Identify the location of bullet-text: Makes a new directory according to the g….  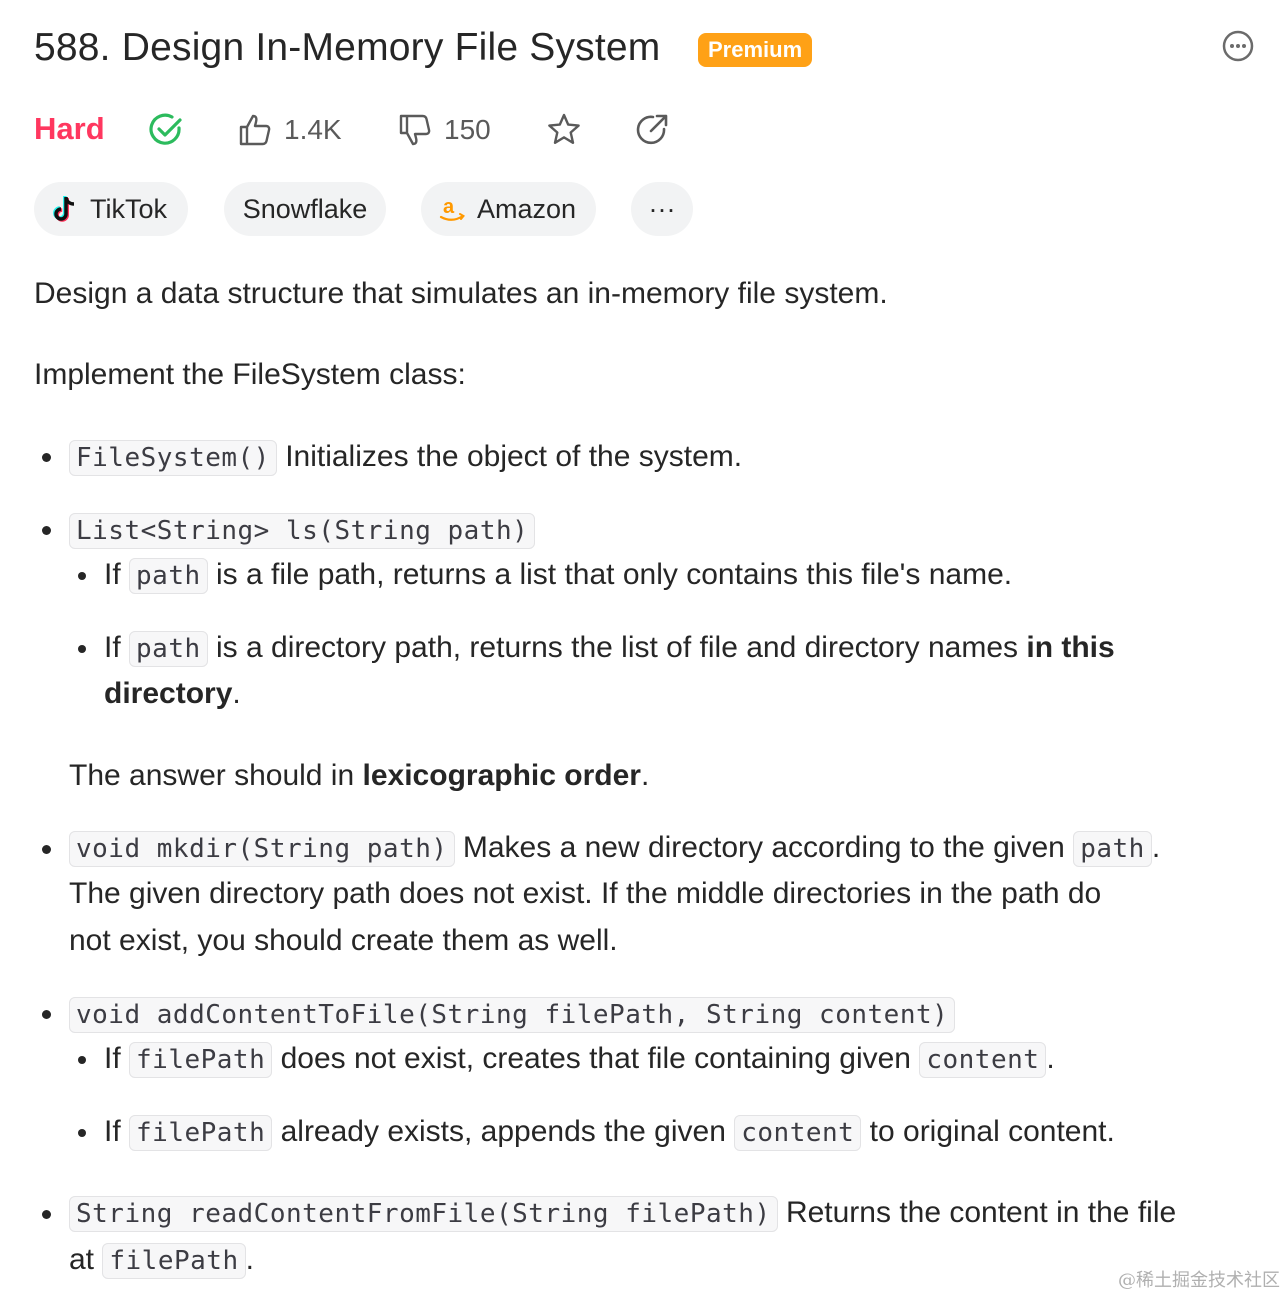
(763, 847).